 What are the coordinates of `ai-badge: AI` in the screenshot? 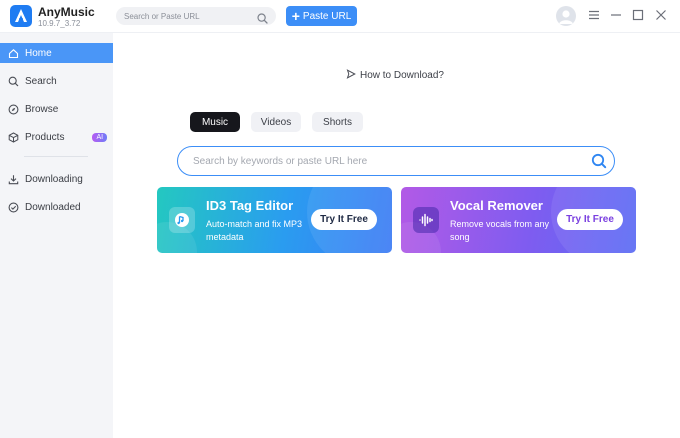 It's located at (100, 137).